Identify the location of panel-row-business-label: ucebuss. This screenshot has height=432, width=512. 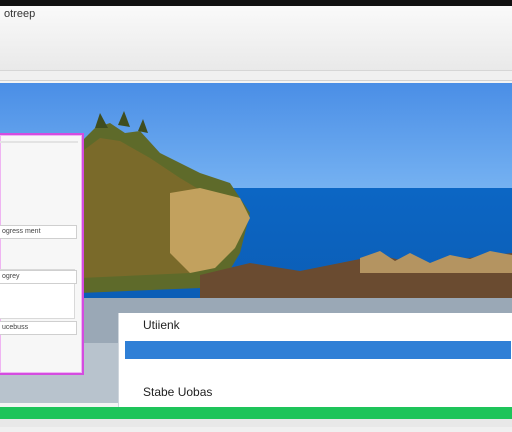
(15, 327).